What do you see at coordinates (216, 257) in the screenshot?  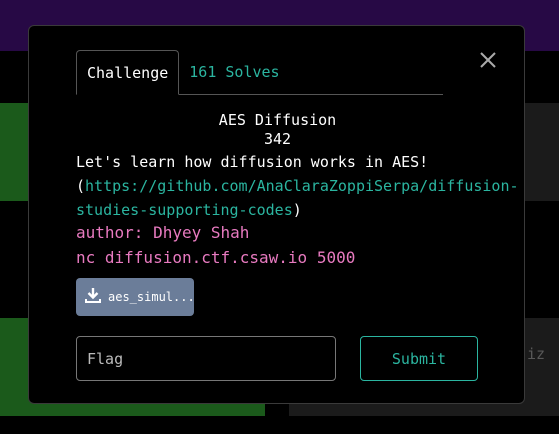 I see `challenge-connection: nc diffusion.ctf.csaw.io 5000` at bounding box center [216, 257].